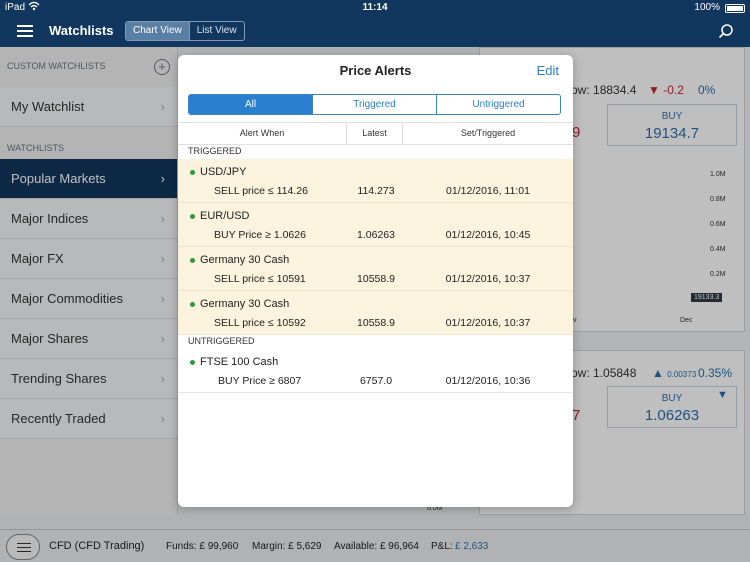 The image size is (750, 562). What do you see at coordinates (376, 381) in the screenshot?
I see `alert-latest: 6757.0` at bounding box center [376, 381].